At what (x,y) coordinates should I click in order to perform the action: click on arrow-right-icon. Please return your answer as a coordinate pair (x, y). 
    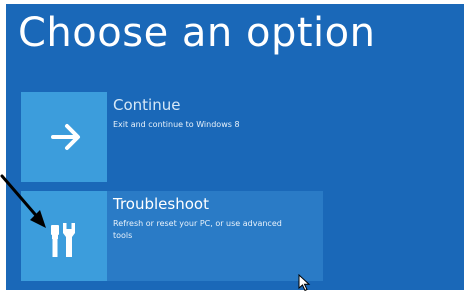
    Looking at the image, I should click on (65, 137).